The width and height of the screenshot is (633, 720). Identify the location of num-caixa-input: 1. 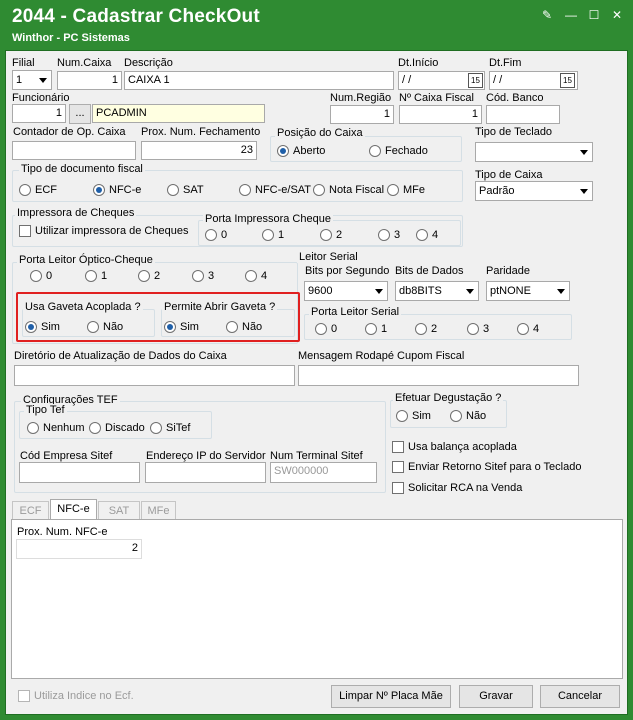
(89, 80).